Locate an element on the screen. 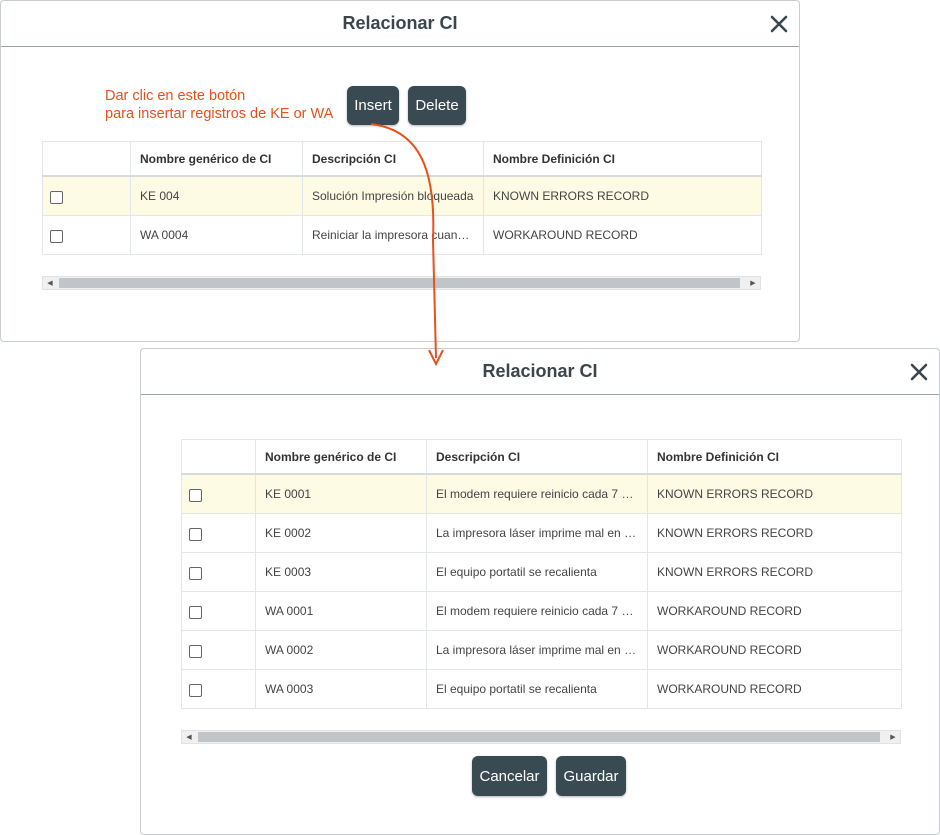 The height and width of the screenshot is (835, 940). save-button: Guardar is located at coordinates (591, 776).